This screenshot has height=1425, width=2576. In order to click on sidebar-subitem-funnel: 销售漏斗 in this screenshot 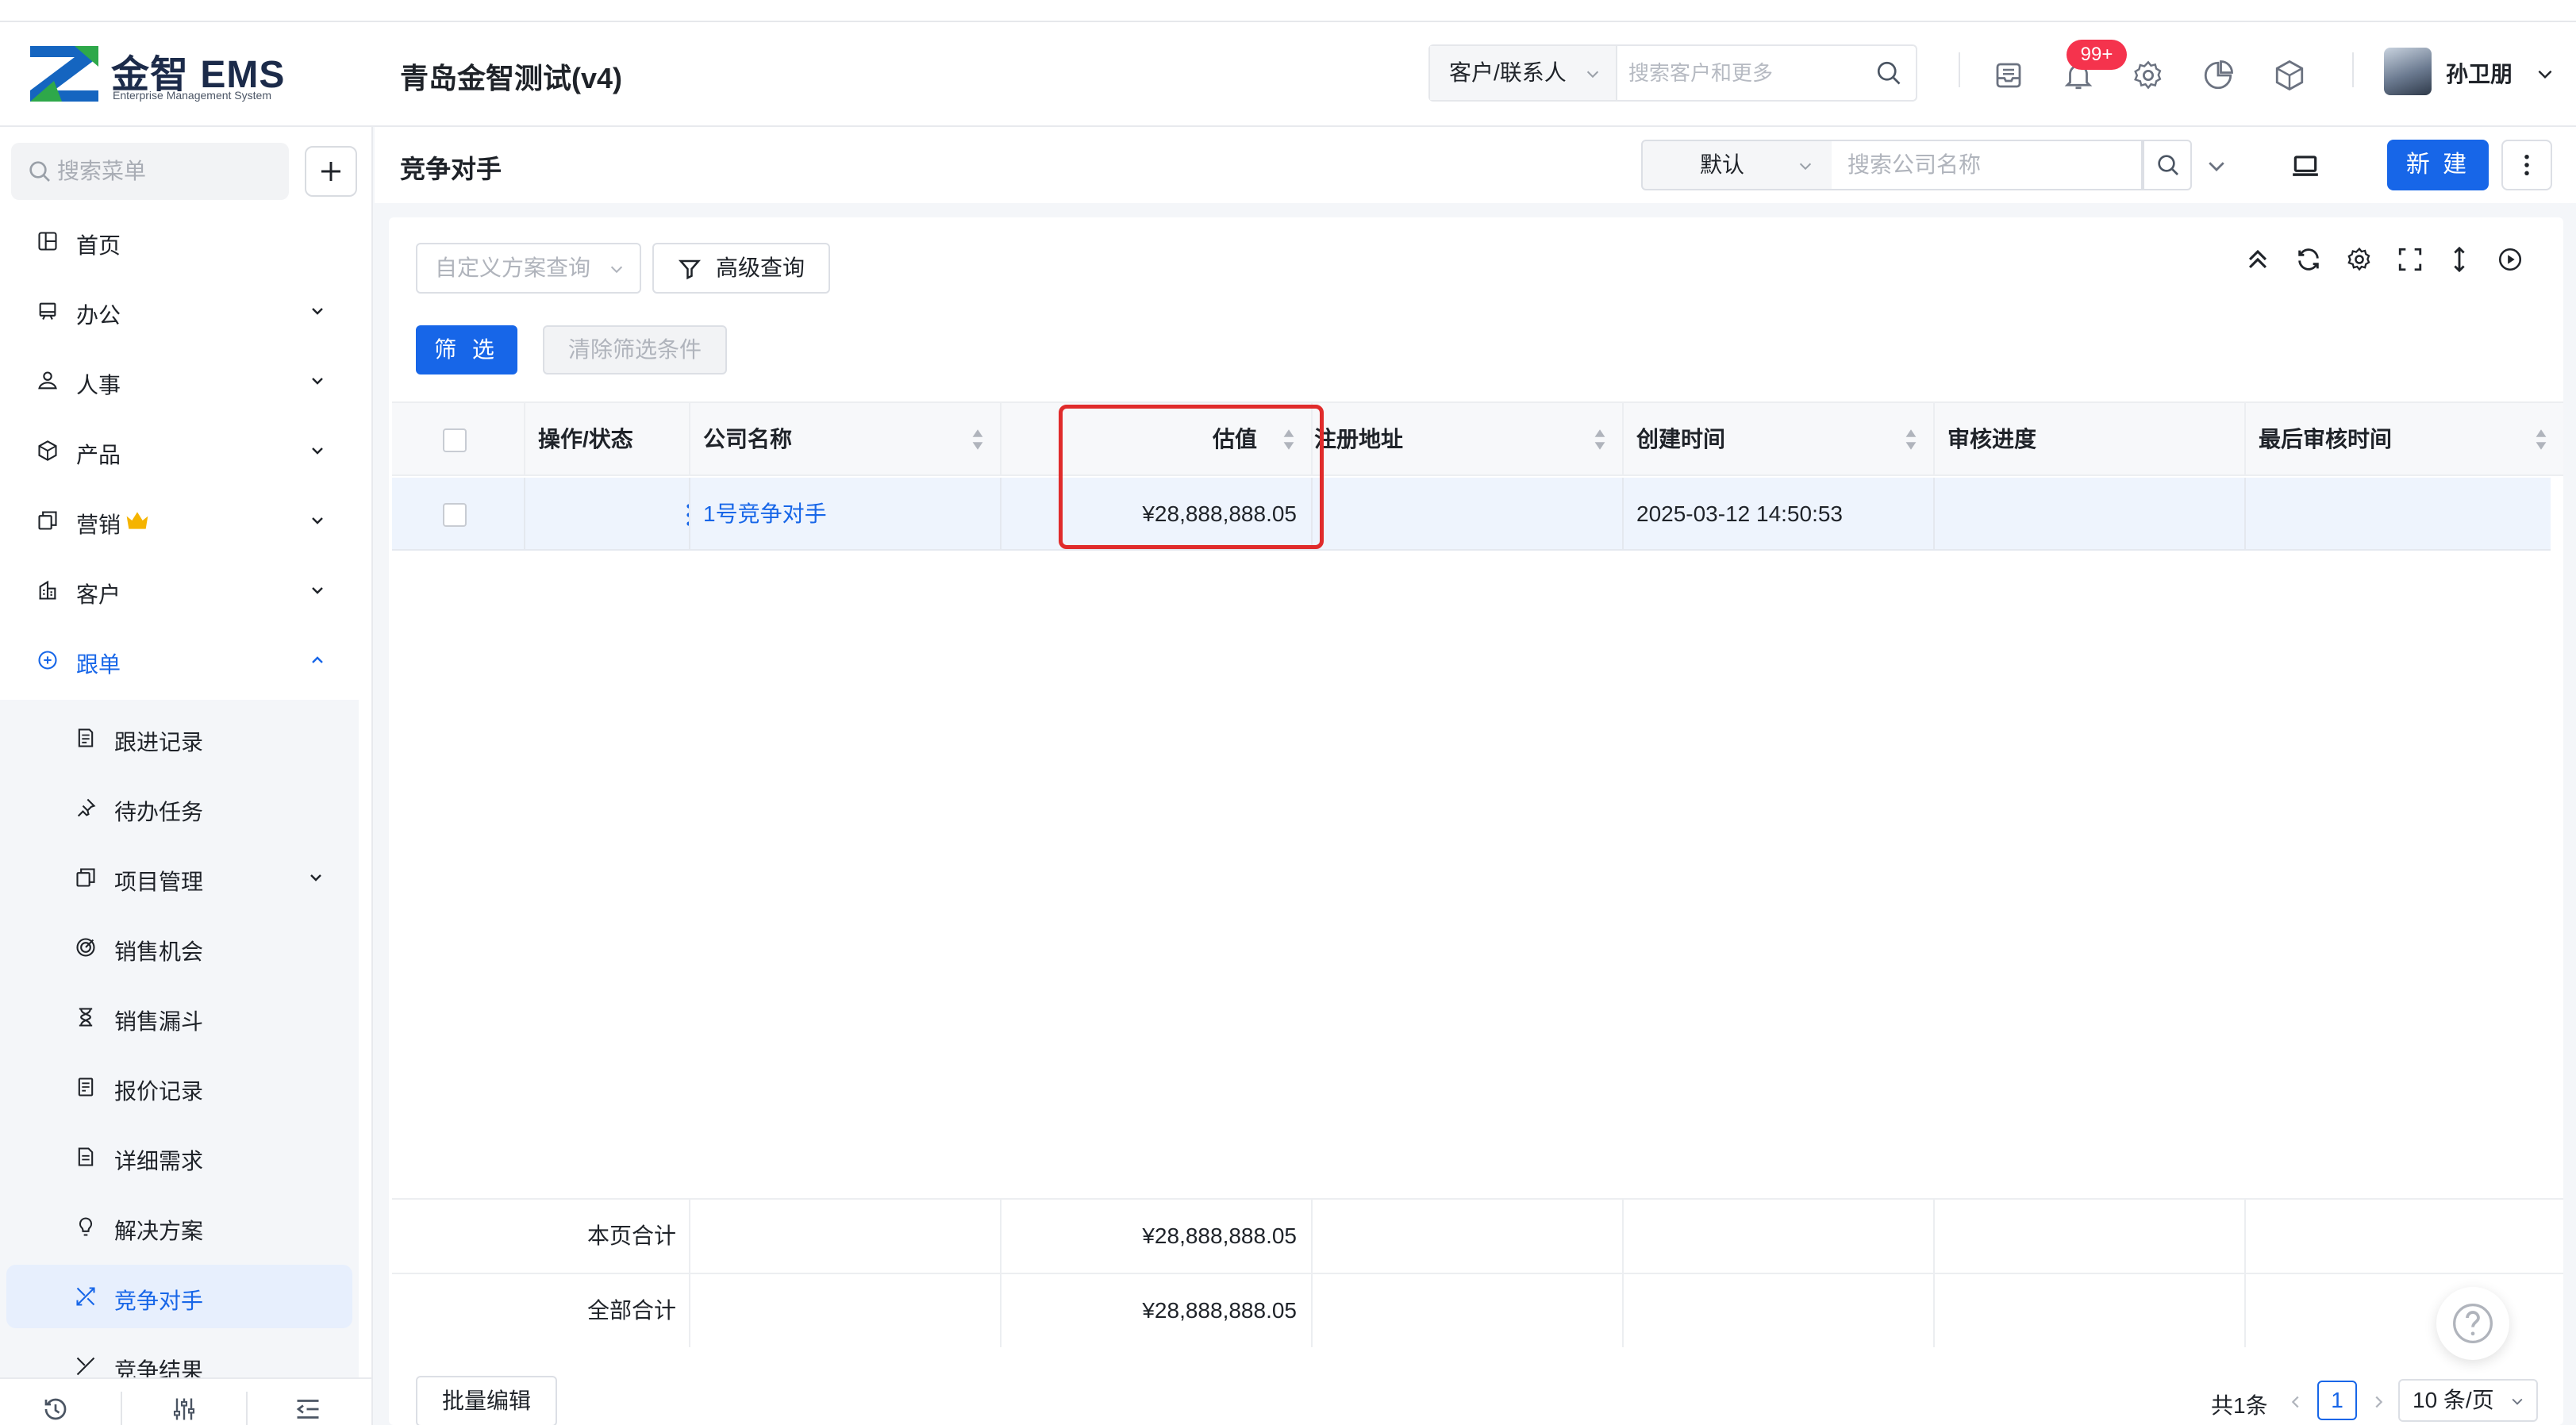, I will do `click(179, 1017)`.